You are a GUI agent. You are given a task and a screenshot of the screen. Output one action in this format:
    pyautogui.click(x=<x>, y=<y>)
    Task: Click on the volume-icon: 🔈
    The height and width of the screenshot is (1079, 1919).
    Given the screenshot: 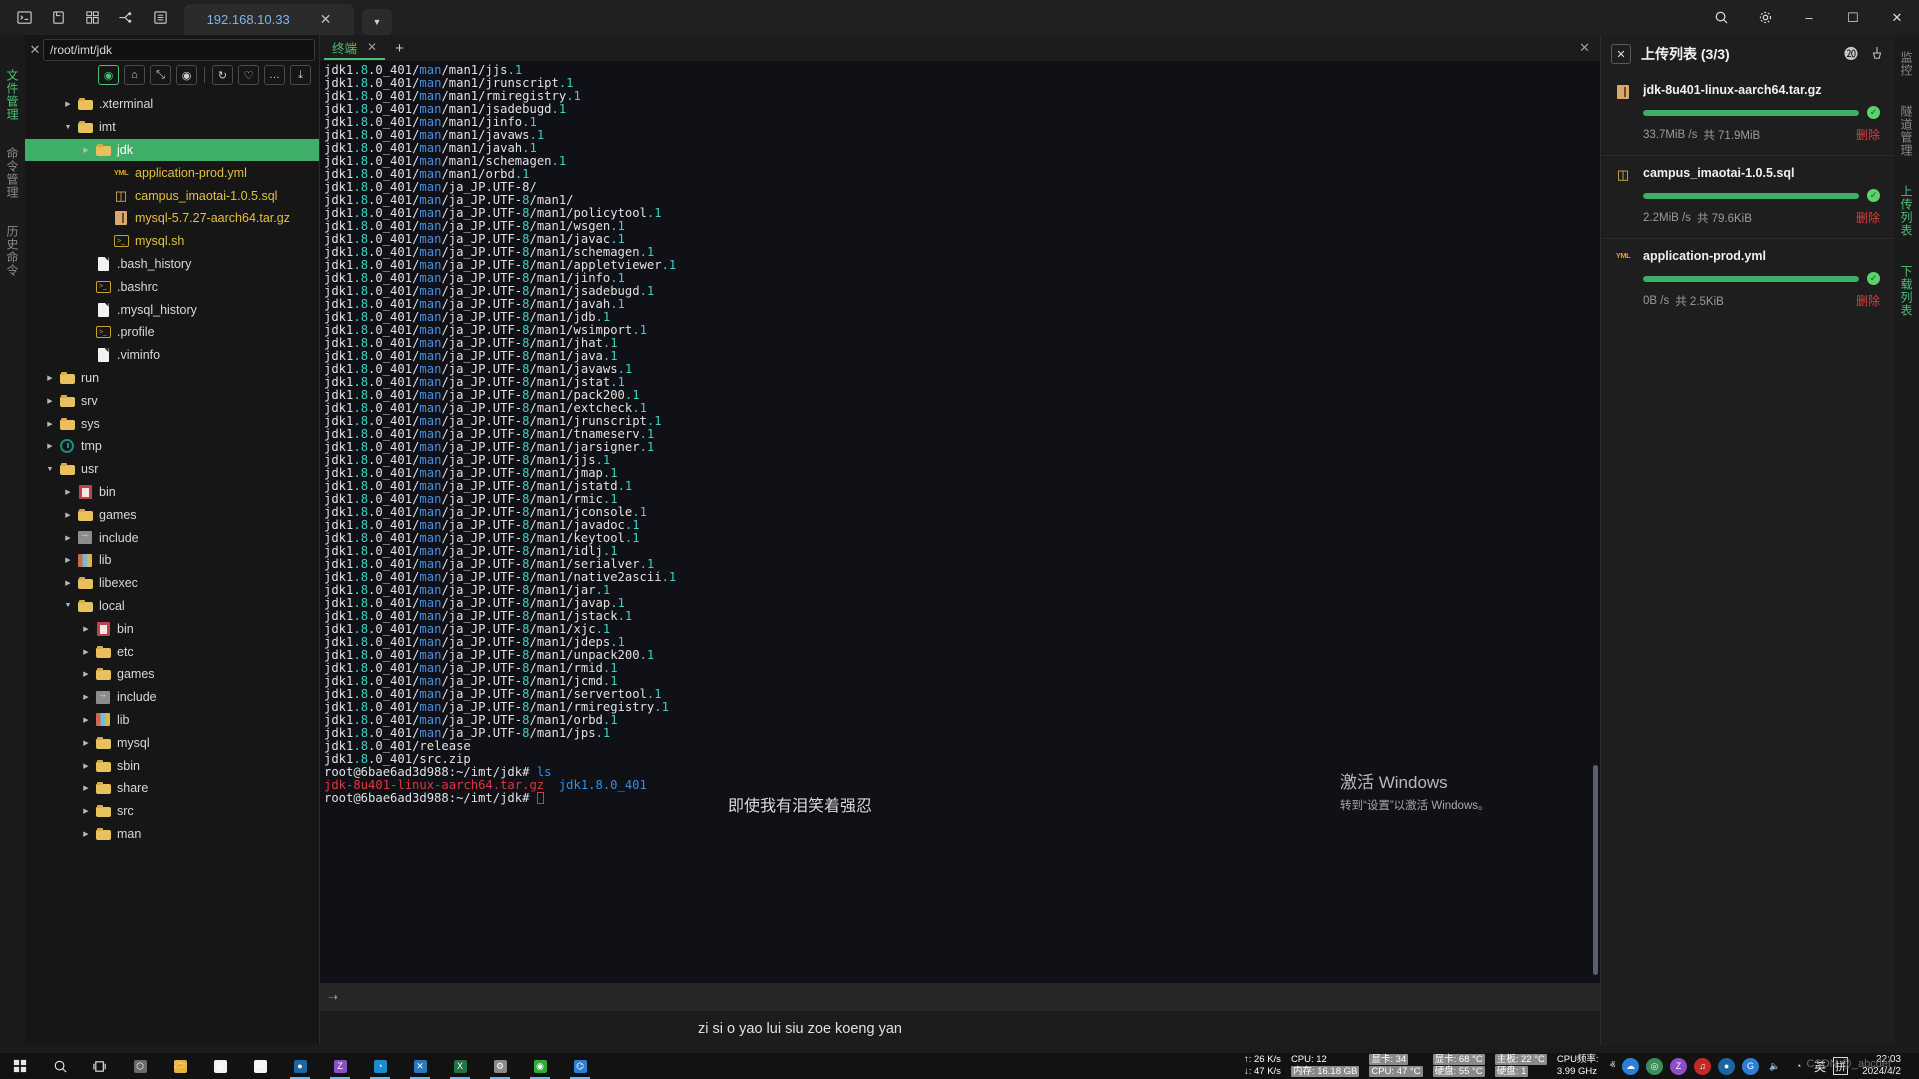 What is the action you would take?
    pyautogui.click(x=1774, y=1066)
    